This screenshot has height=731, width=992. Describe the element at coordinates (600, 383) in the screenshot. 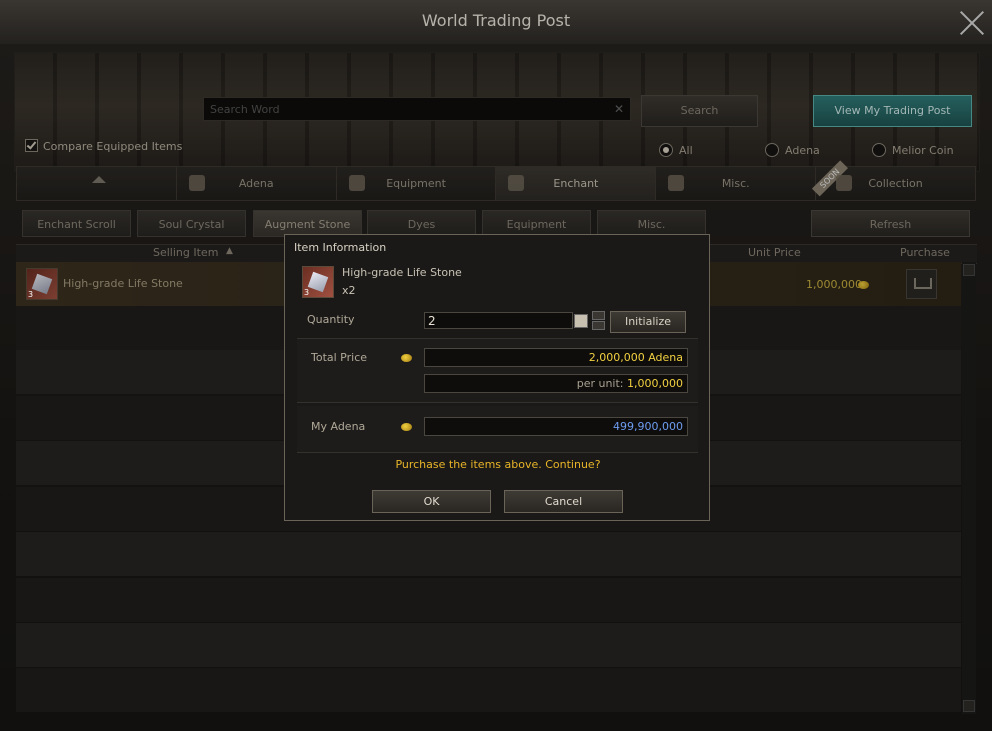

I see `per-unit-label: per unit:` at that location.